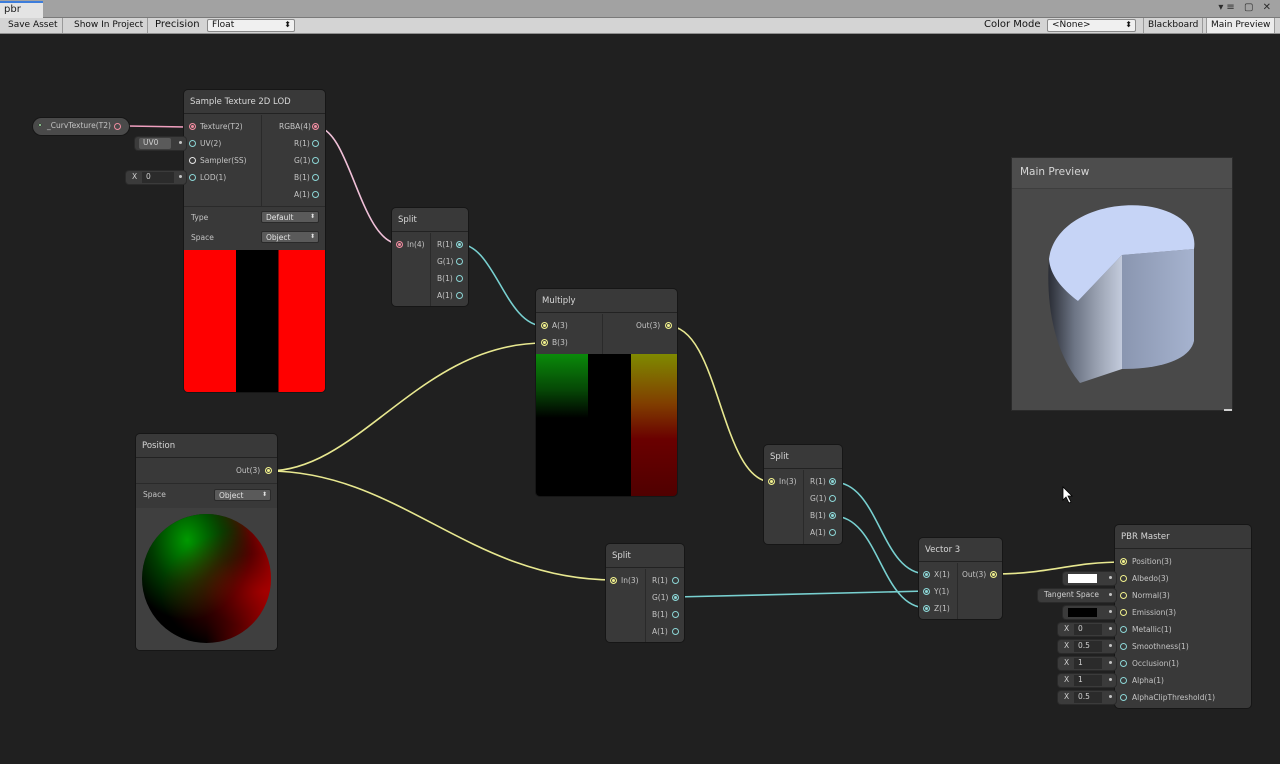 The width and height of the screenshot is (1280, 764). What do you see at coordinates (645, 593) in the screenshot?
I see `node-split-2: Split In(3) R(1) G(1) B(1) A(1)` at bounding box center [645, 593].